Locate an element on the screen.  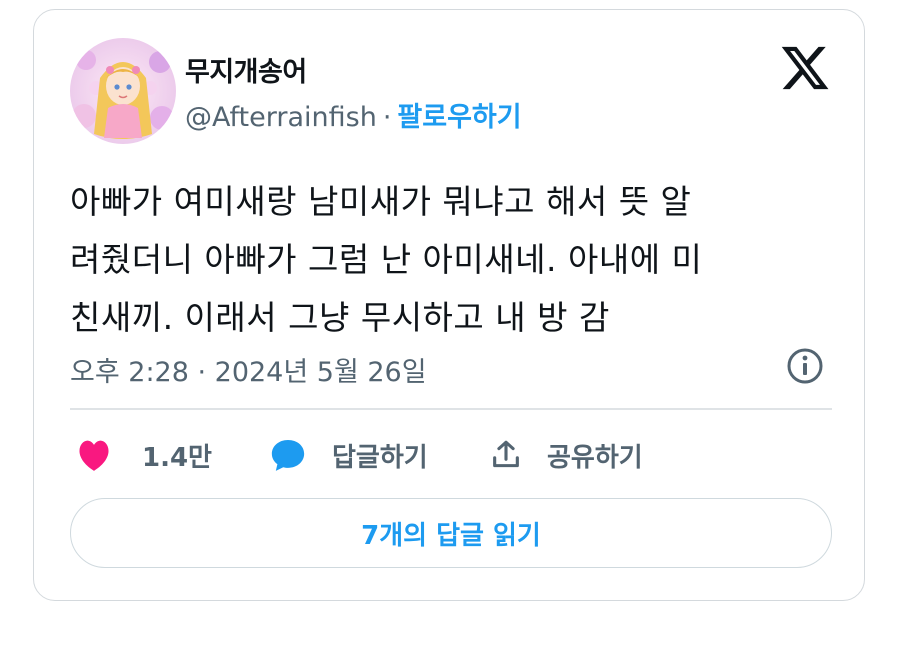
share-button: 공유하기 is located at coordinates (566, 455).